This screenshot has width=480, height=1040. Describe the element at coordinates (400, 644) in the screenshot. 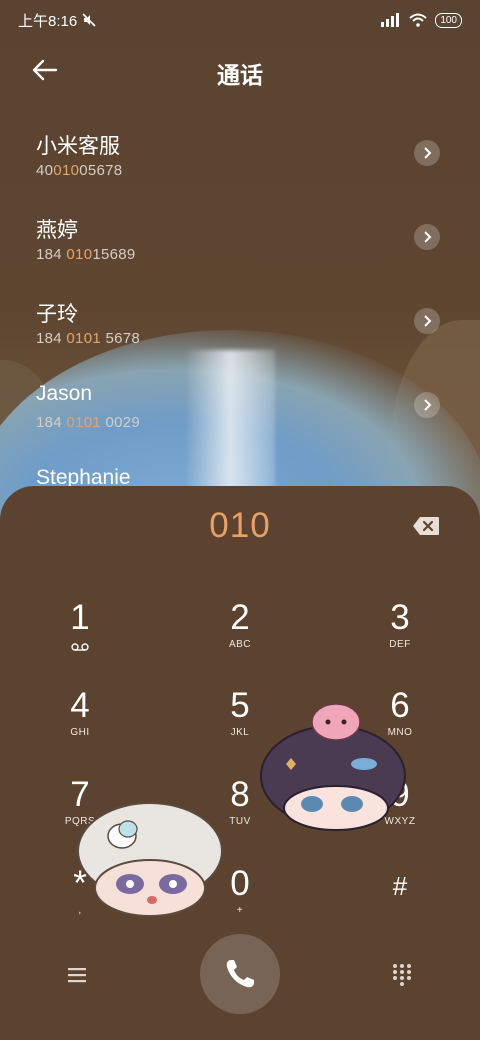

I see `dial-key-letters: DEF` at that location.